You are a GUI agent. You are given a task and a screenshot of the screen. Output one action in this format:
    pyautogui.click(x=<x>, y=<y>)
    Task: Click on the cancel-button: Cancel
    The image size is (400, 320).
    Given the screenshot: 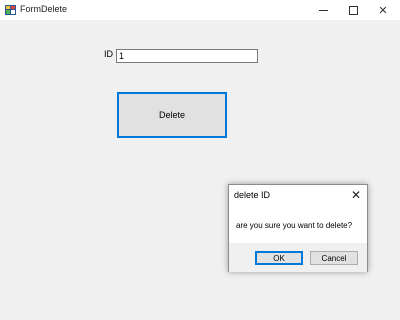 What is the action you would take?
    pyautogui.click(x=334, y=258)
    